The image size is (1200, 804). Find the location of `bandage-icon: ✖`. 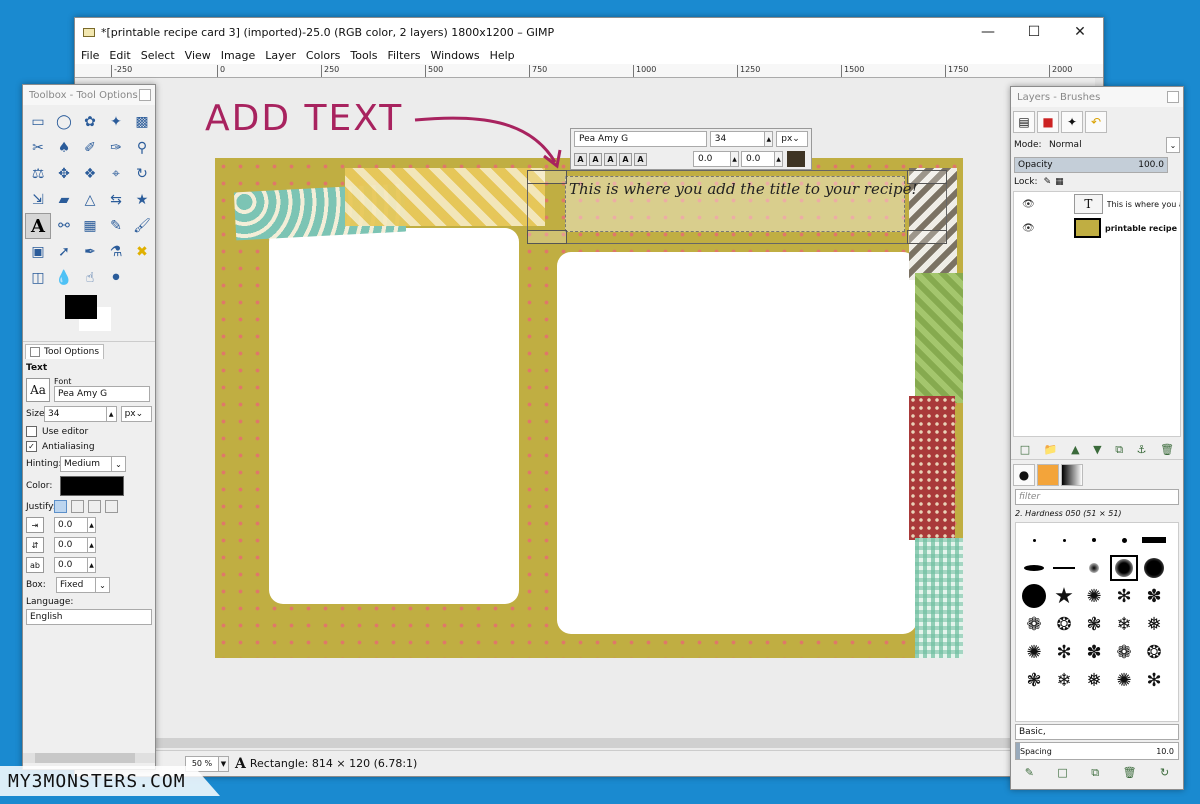

bandage-icon: ✖ is located at coordinates (142, 252).